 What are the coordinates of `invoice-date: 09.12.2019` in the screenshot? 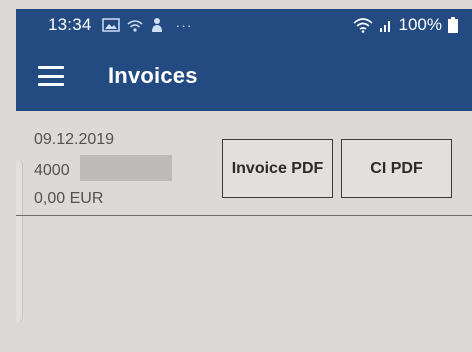 It's located at (74, 139).